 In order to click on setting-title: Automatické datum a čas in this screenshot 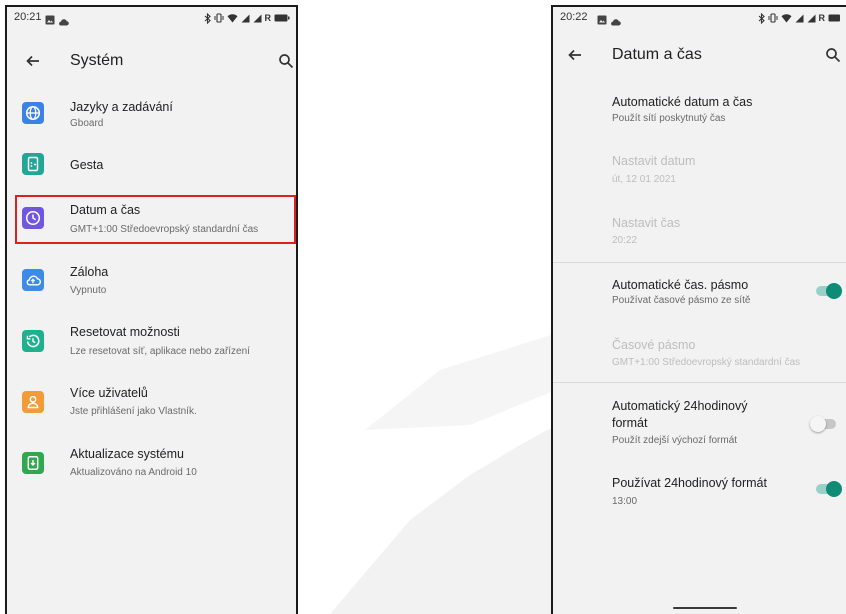, I will do `click(682, 102)`.